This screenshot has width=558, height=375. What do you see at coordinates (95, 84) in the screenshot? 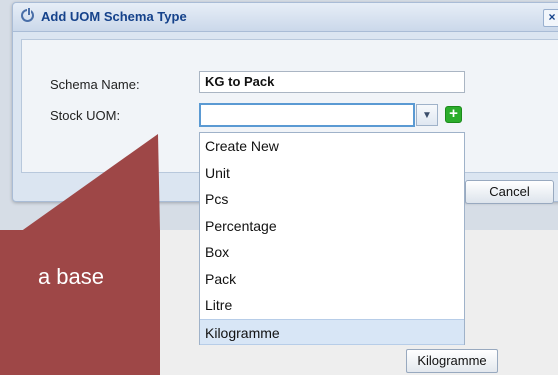
I see `schema-name-label: Schema Name:` at bounding box center [95, 84].